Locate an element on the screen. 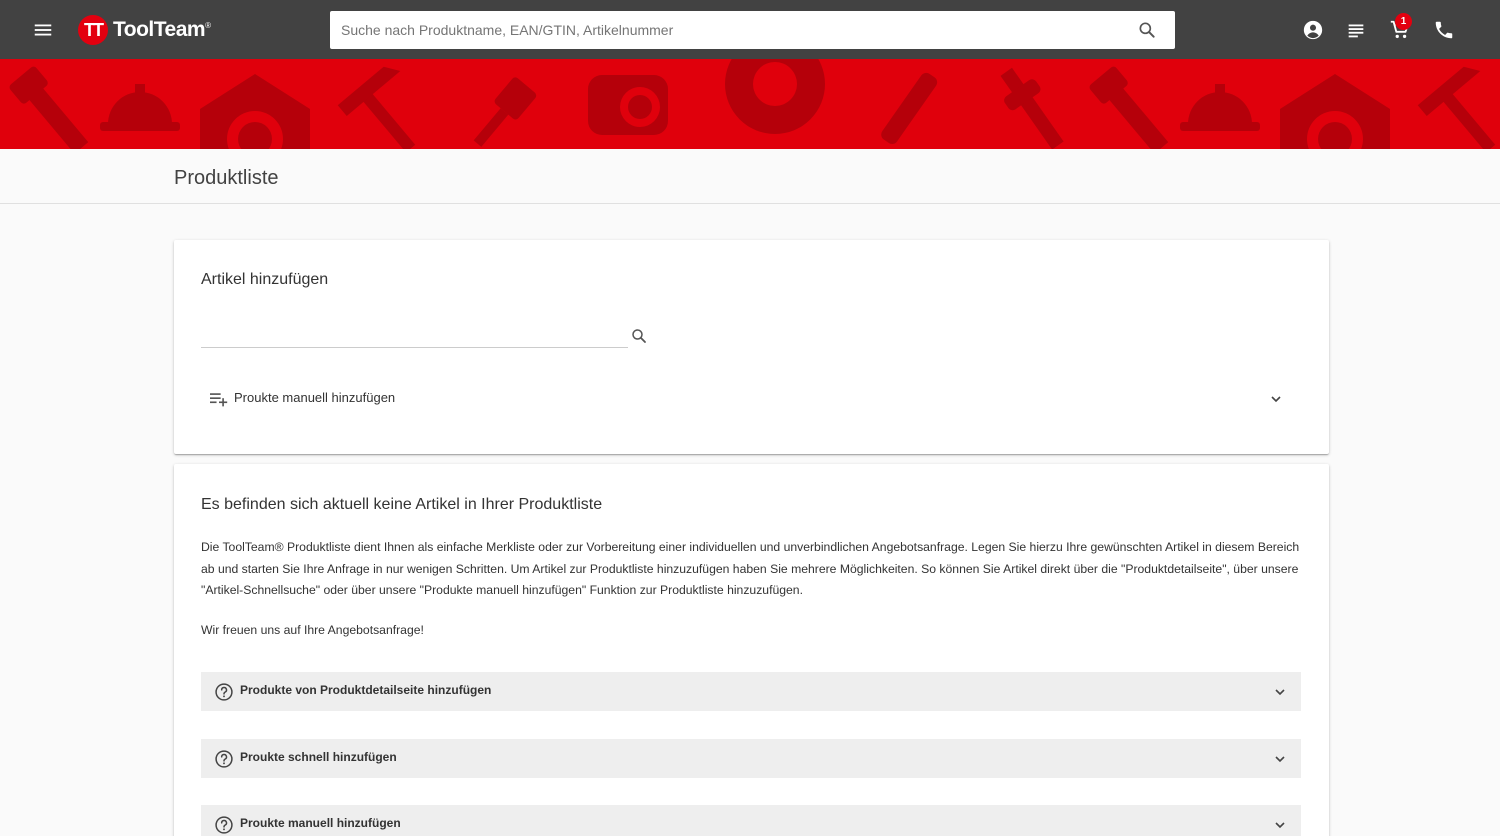 The image size is (1500, 836). menu-icon is located at coordinates (43, 30).